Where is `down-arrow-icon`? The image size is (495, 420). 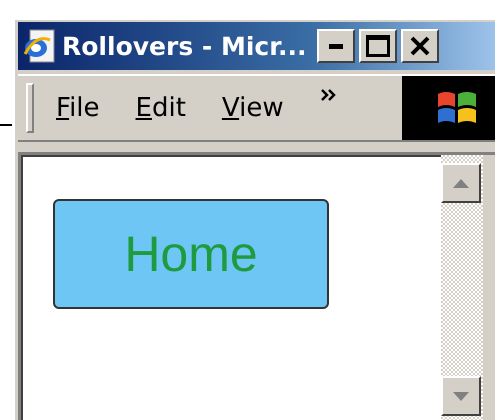 down-arrow-icon is located at coordinates (461, 396).